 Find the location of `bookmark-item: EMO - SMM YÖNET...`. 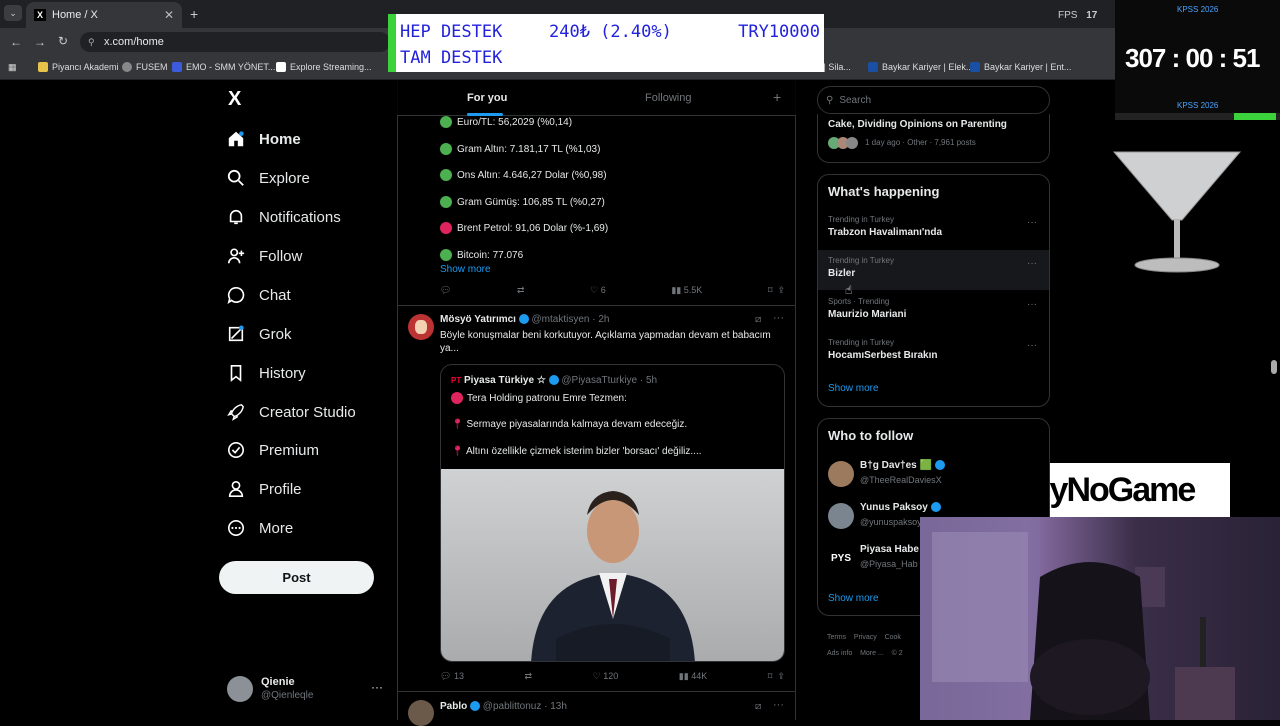

bookmark-item: EMO - SMM YÖNET... is located at coordinates (223, 67).